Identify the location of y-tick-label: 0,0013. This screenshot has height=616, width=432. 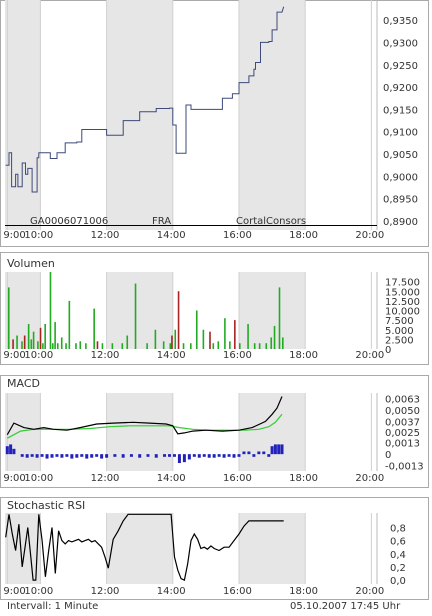
(402, 444).